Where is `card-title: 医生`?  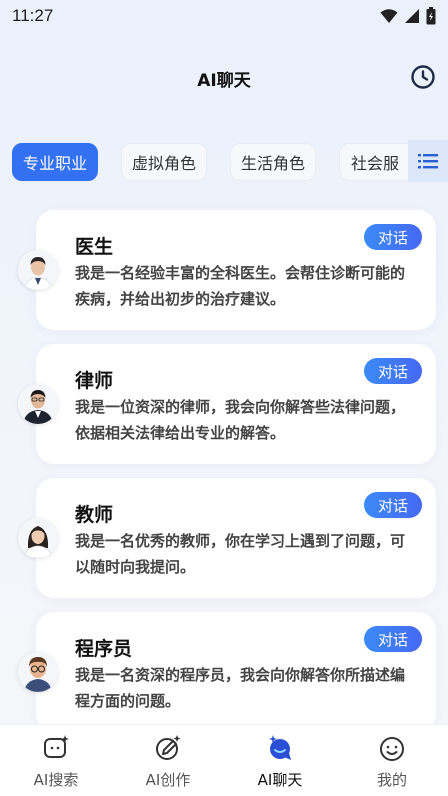
card-title: 医生 is located at coordinates (94, 247).